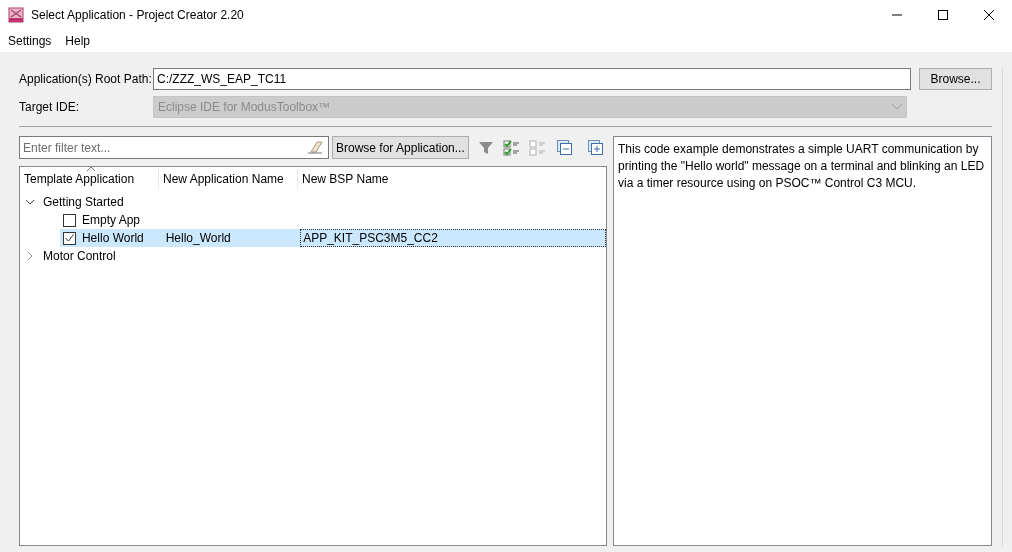 Image resolution: width=1012 pixels, height=552 pixels. Describe the element at coordinates (989, 15) in the screenshot. I see `close-icon` at that location.